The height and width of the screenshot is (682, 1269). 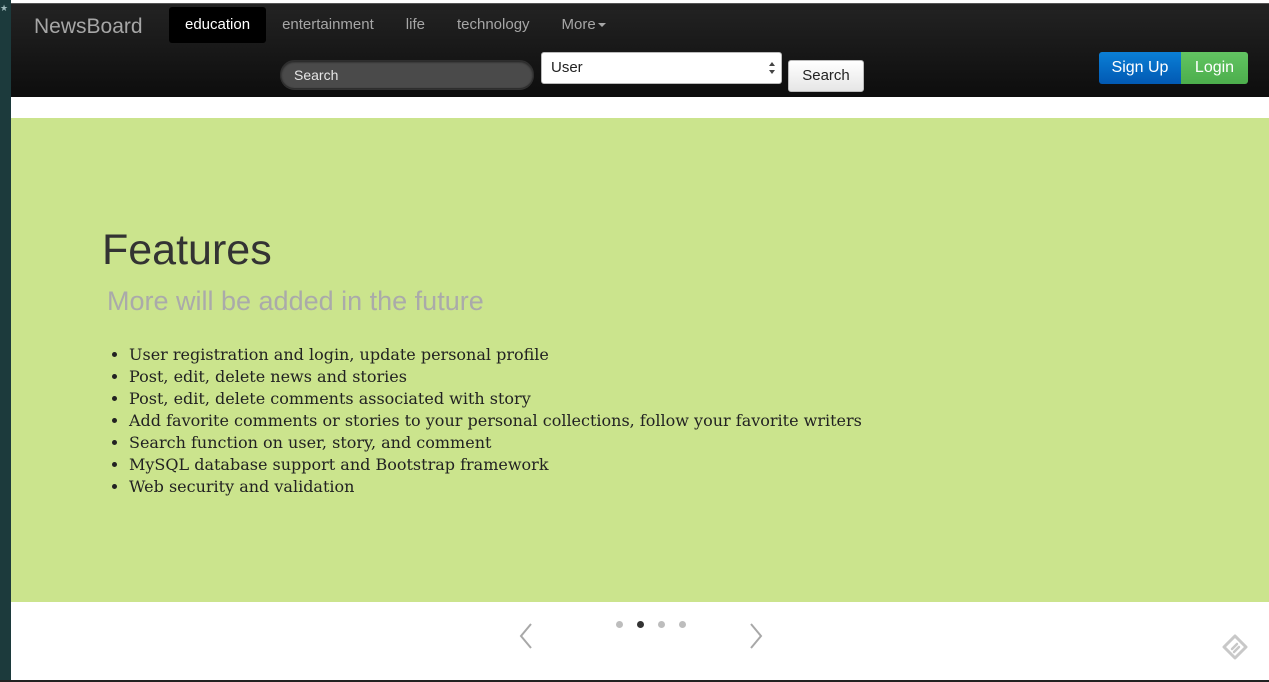 I want to click on search-type-value: User, so click(x=567, y=67).